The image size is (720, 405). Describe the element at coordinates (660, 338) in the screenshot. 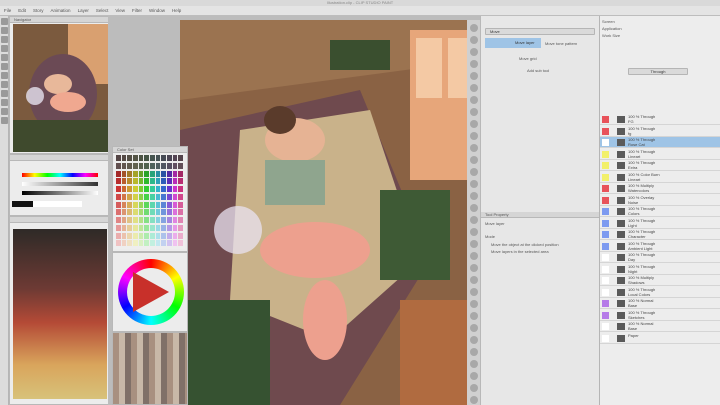

I see `layer-row: Paper` at that location.